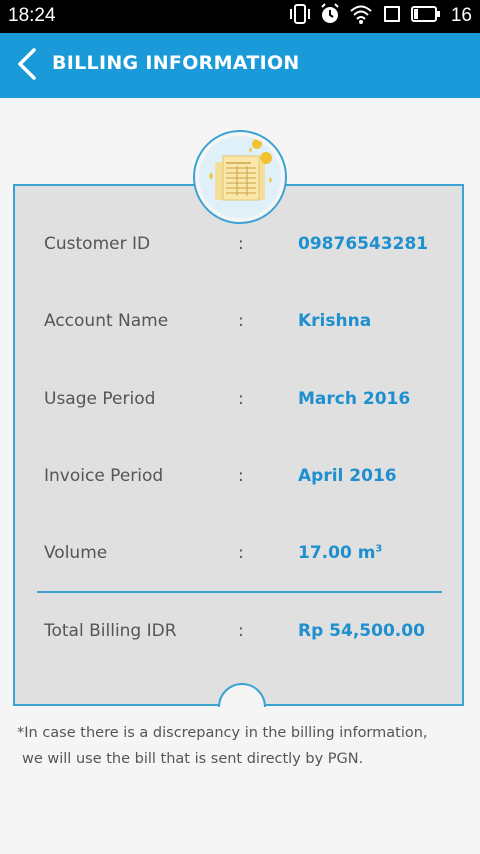  I want to click on total-divider, so click(239, 592).